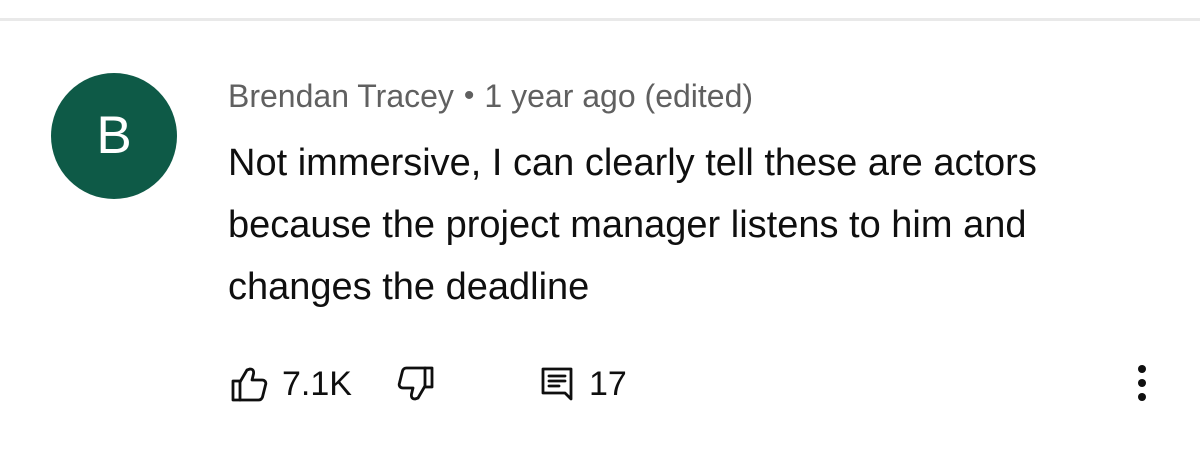 The image size is (1200, 461). I want to click on avatar: B, so click(114, 136).